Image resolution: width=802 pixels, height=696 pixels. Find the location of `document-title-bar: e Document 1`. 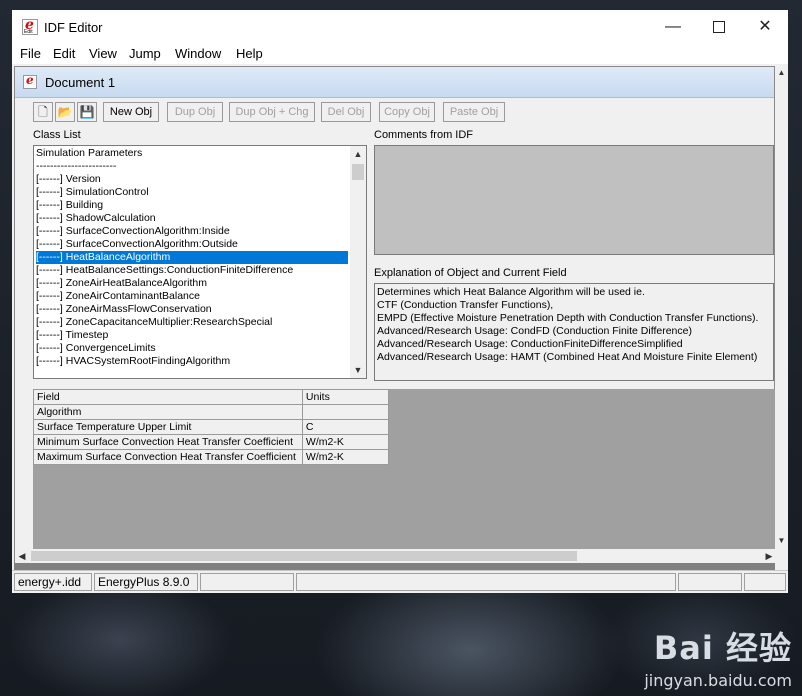

document-title-bar: e Document 1 is located at coordinates (394, 82).